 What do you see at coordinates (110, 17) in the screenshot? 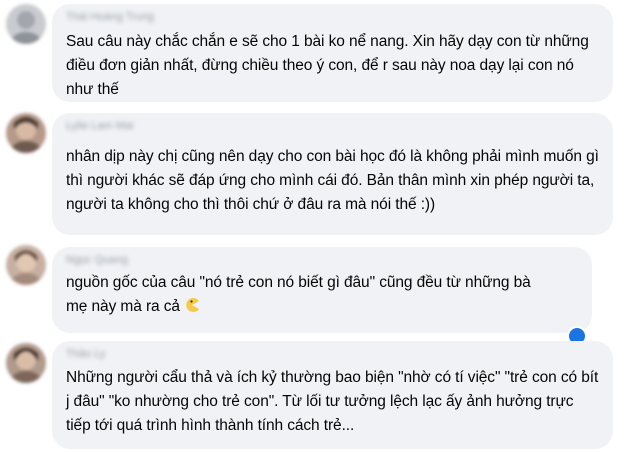
I see `comment-author: Thái Hoàng Trung` at bounding box center [110, 17].